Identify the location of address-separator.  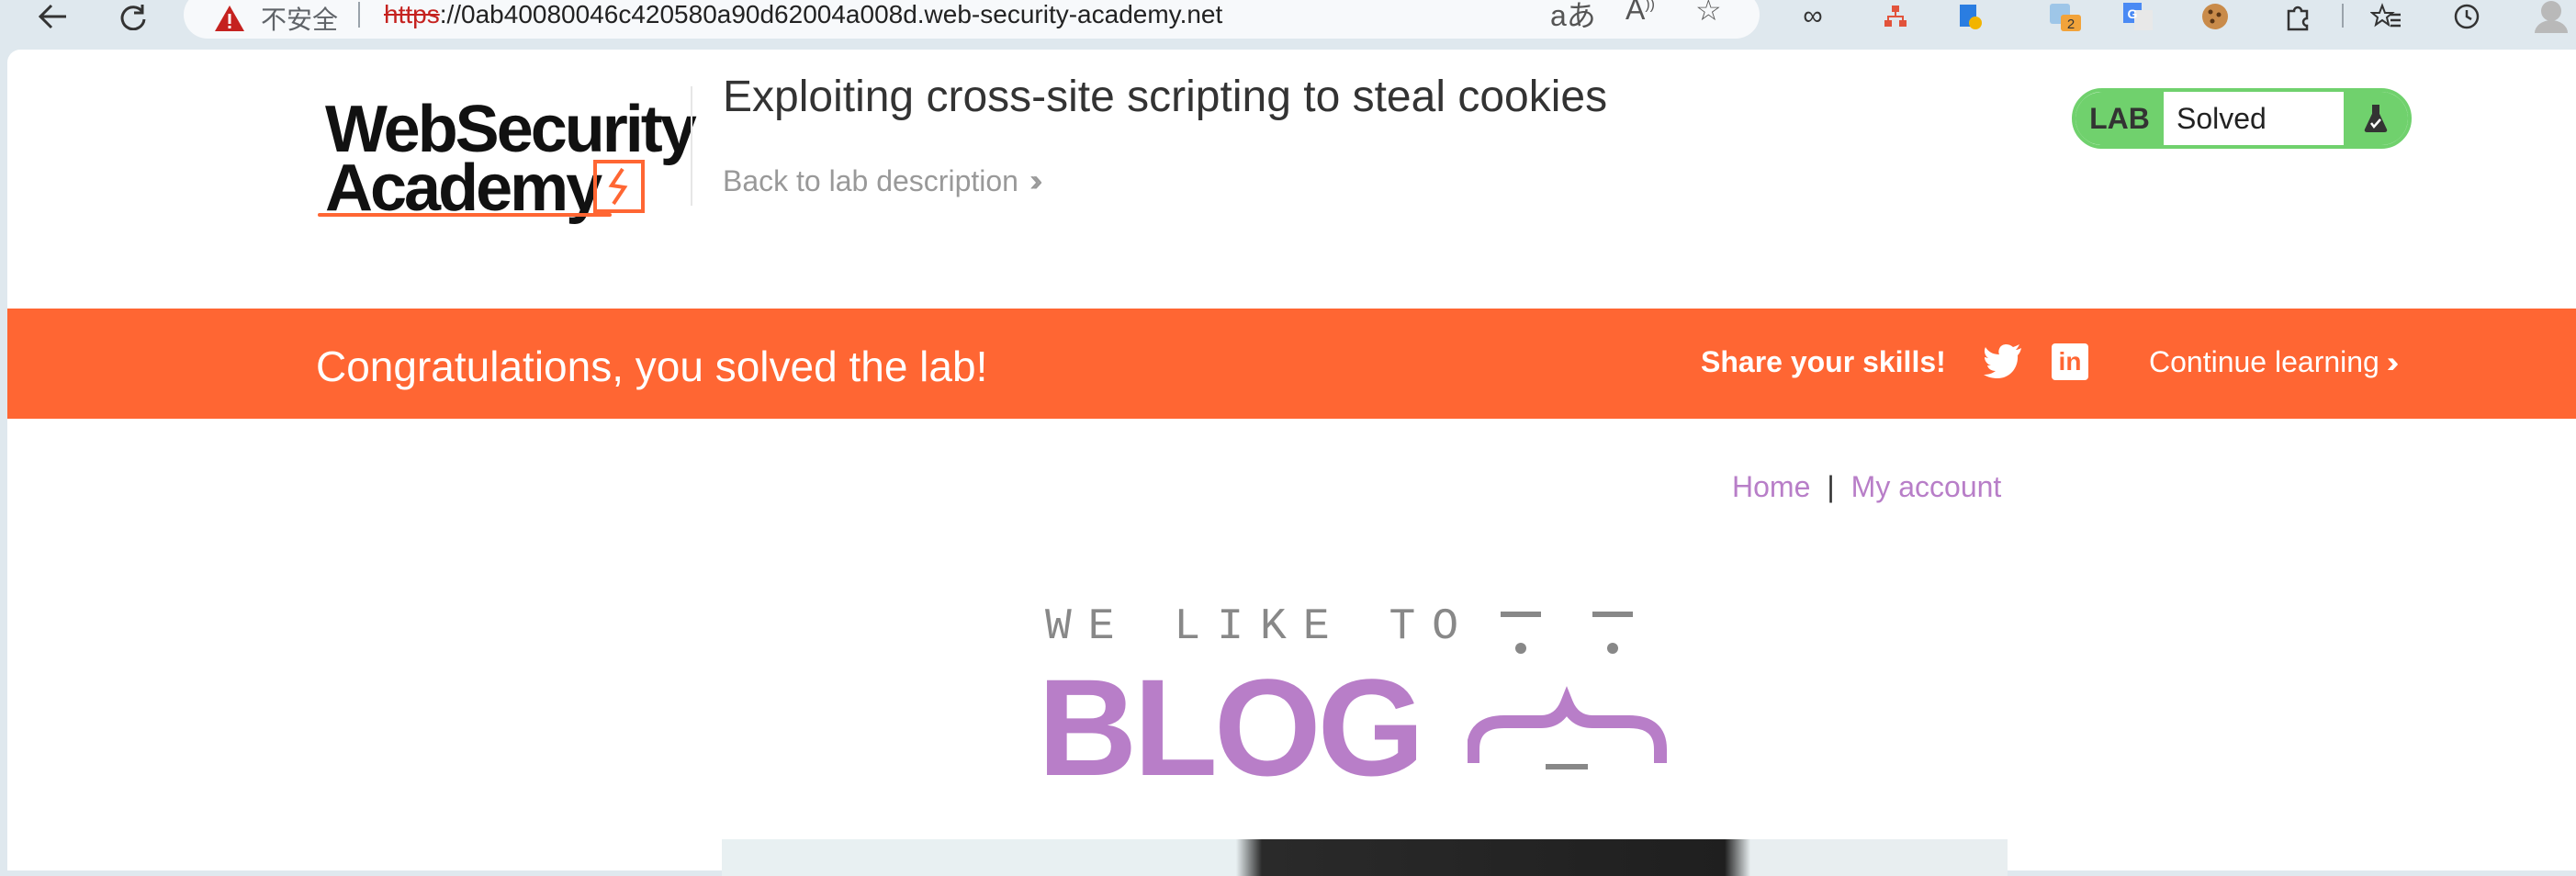
(359, 15).